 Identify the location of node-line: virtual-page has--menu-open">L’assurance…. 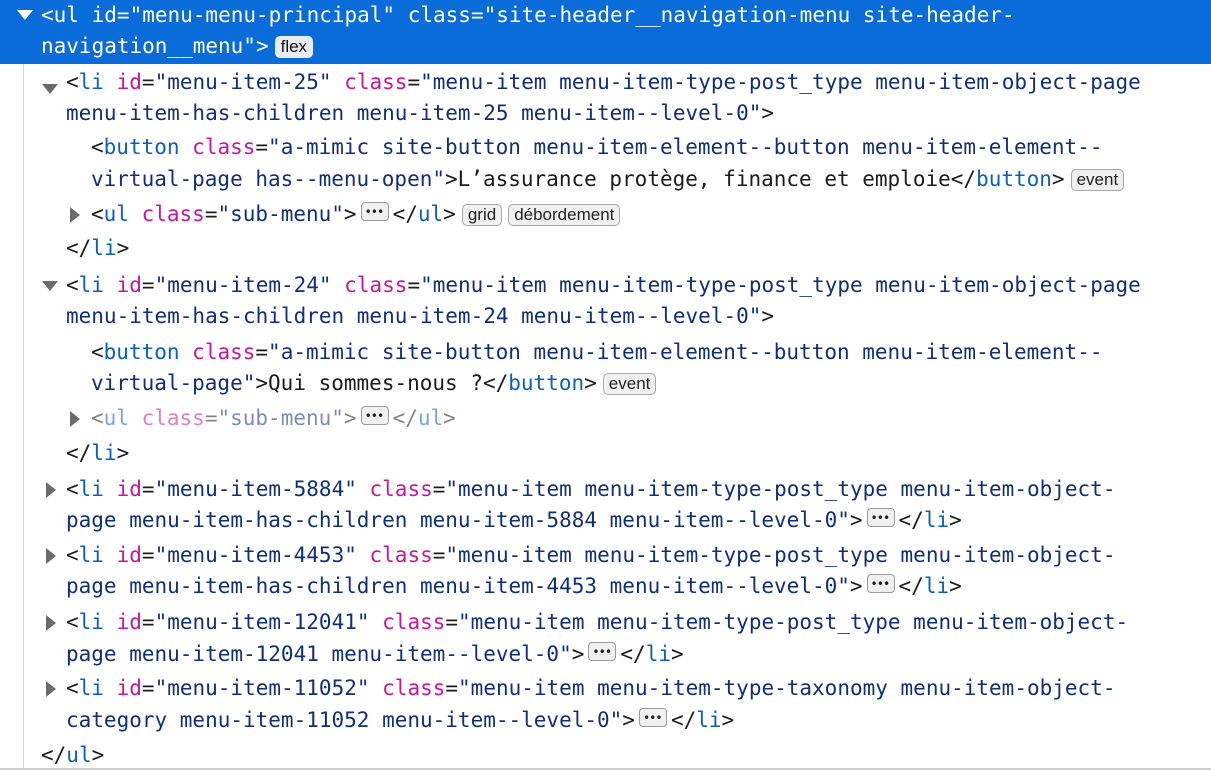
(608, 179).